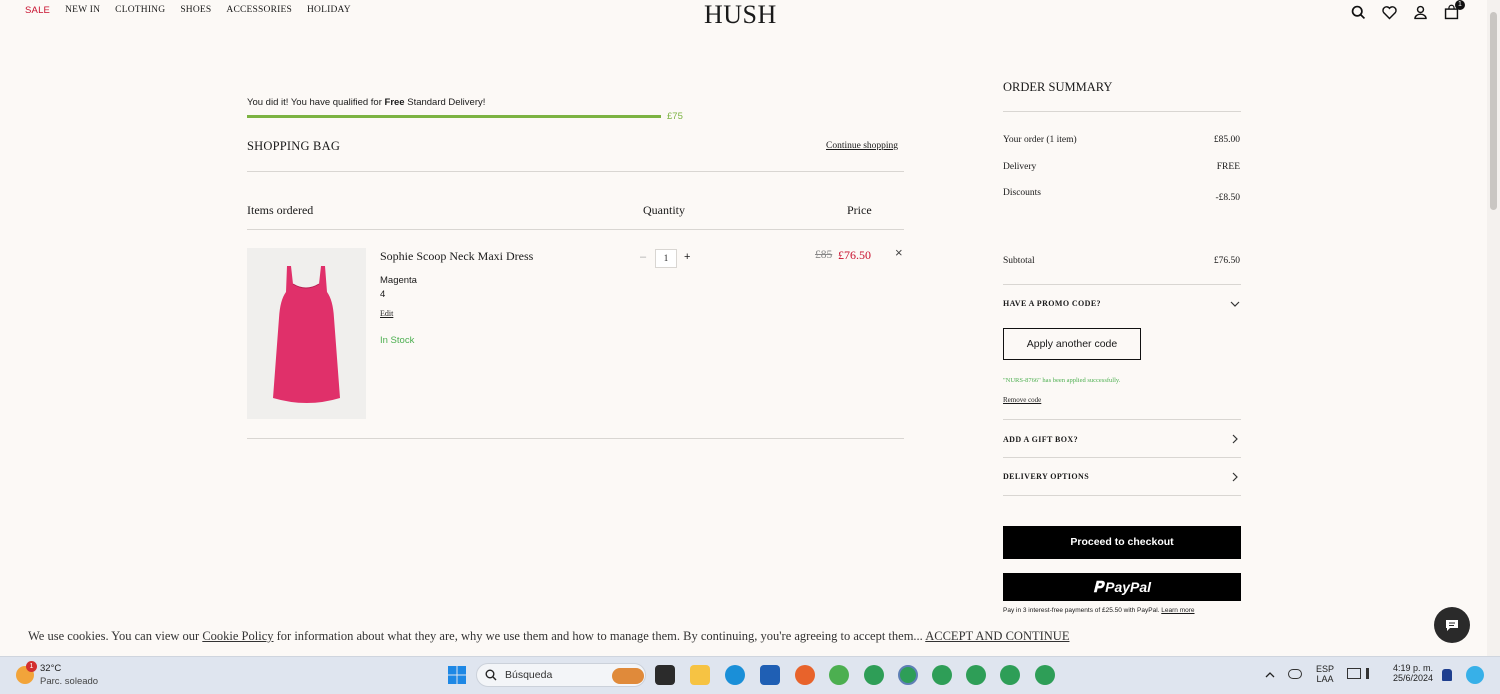  What do you see at coordinates (824, 255) in the screenshot?
I see `original-price: £85` at bounding box center [824, 255].